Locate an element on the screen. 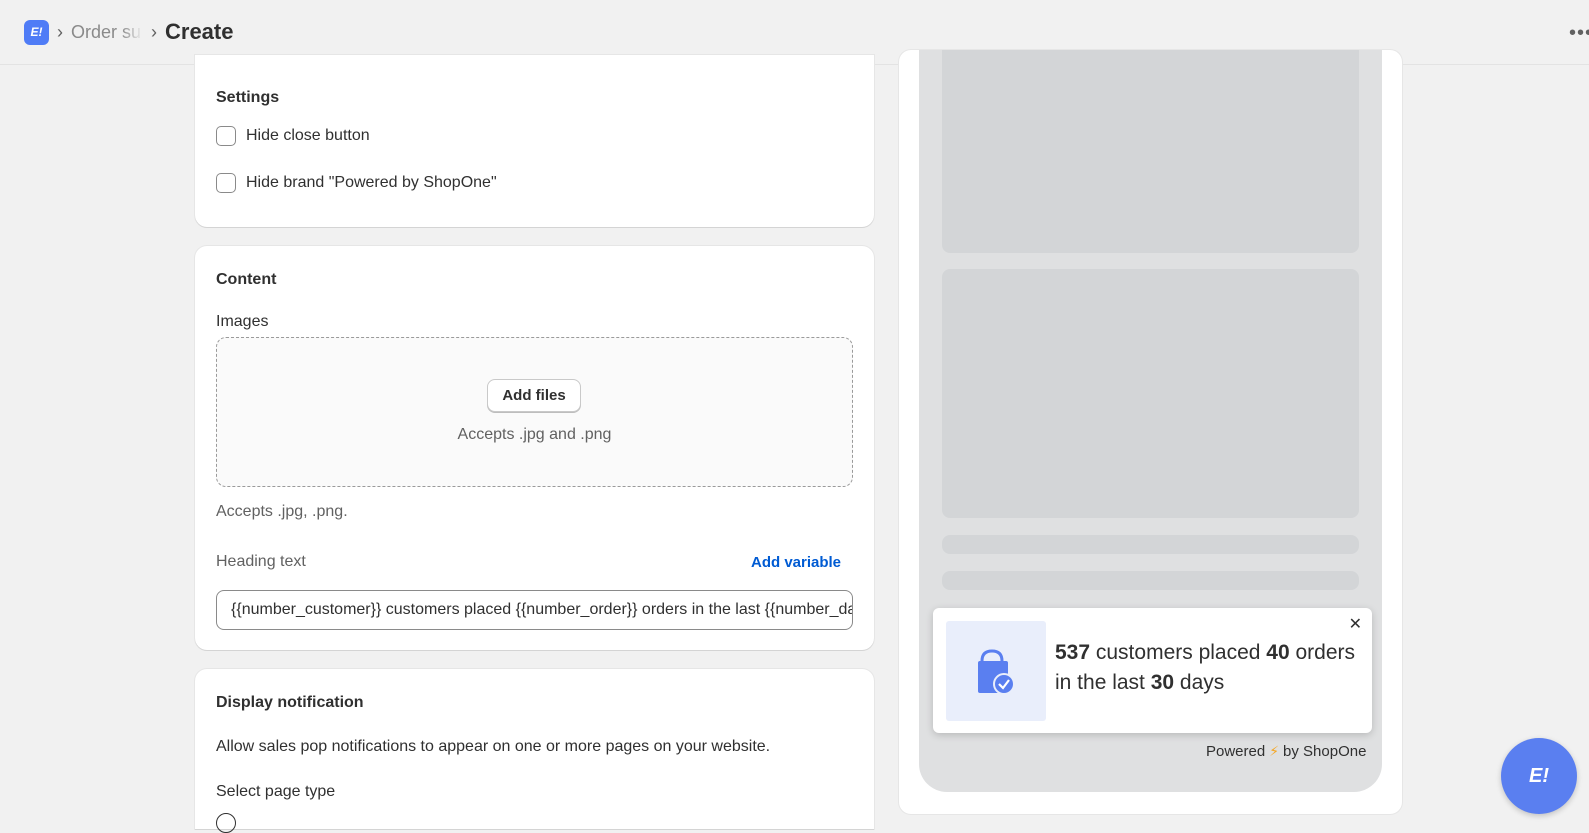  close-icon: ✕ is located at coordinates (1355, 624).